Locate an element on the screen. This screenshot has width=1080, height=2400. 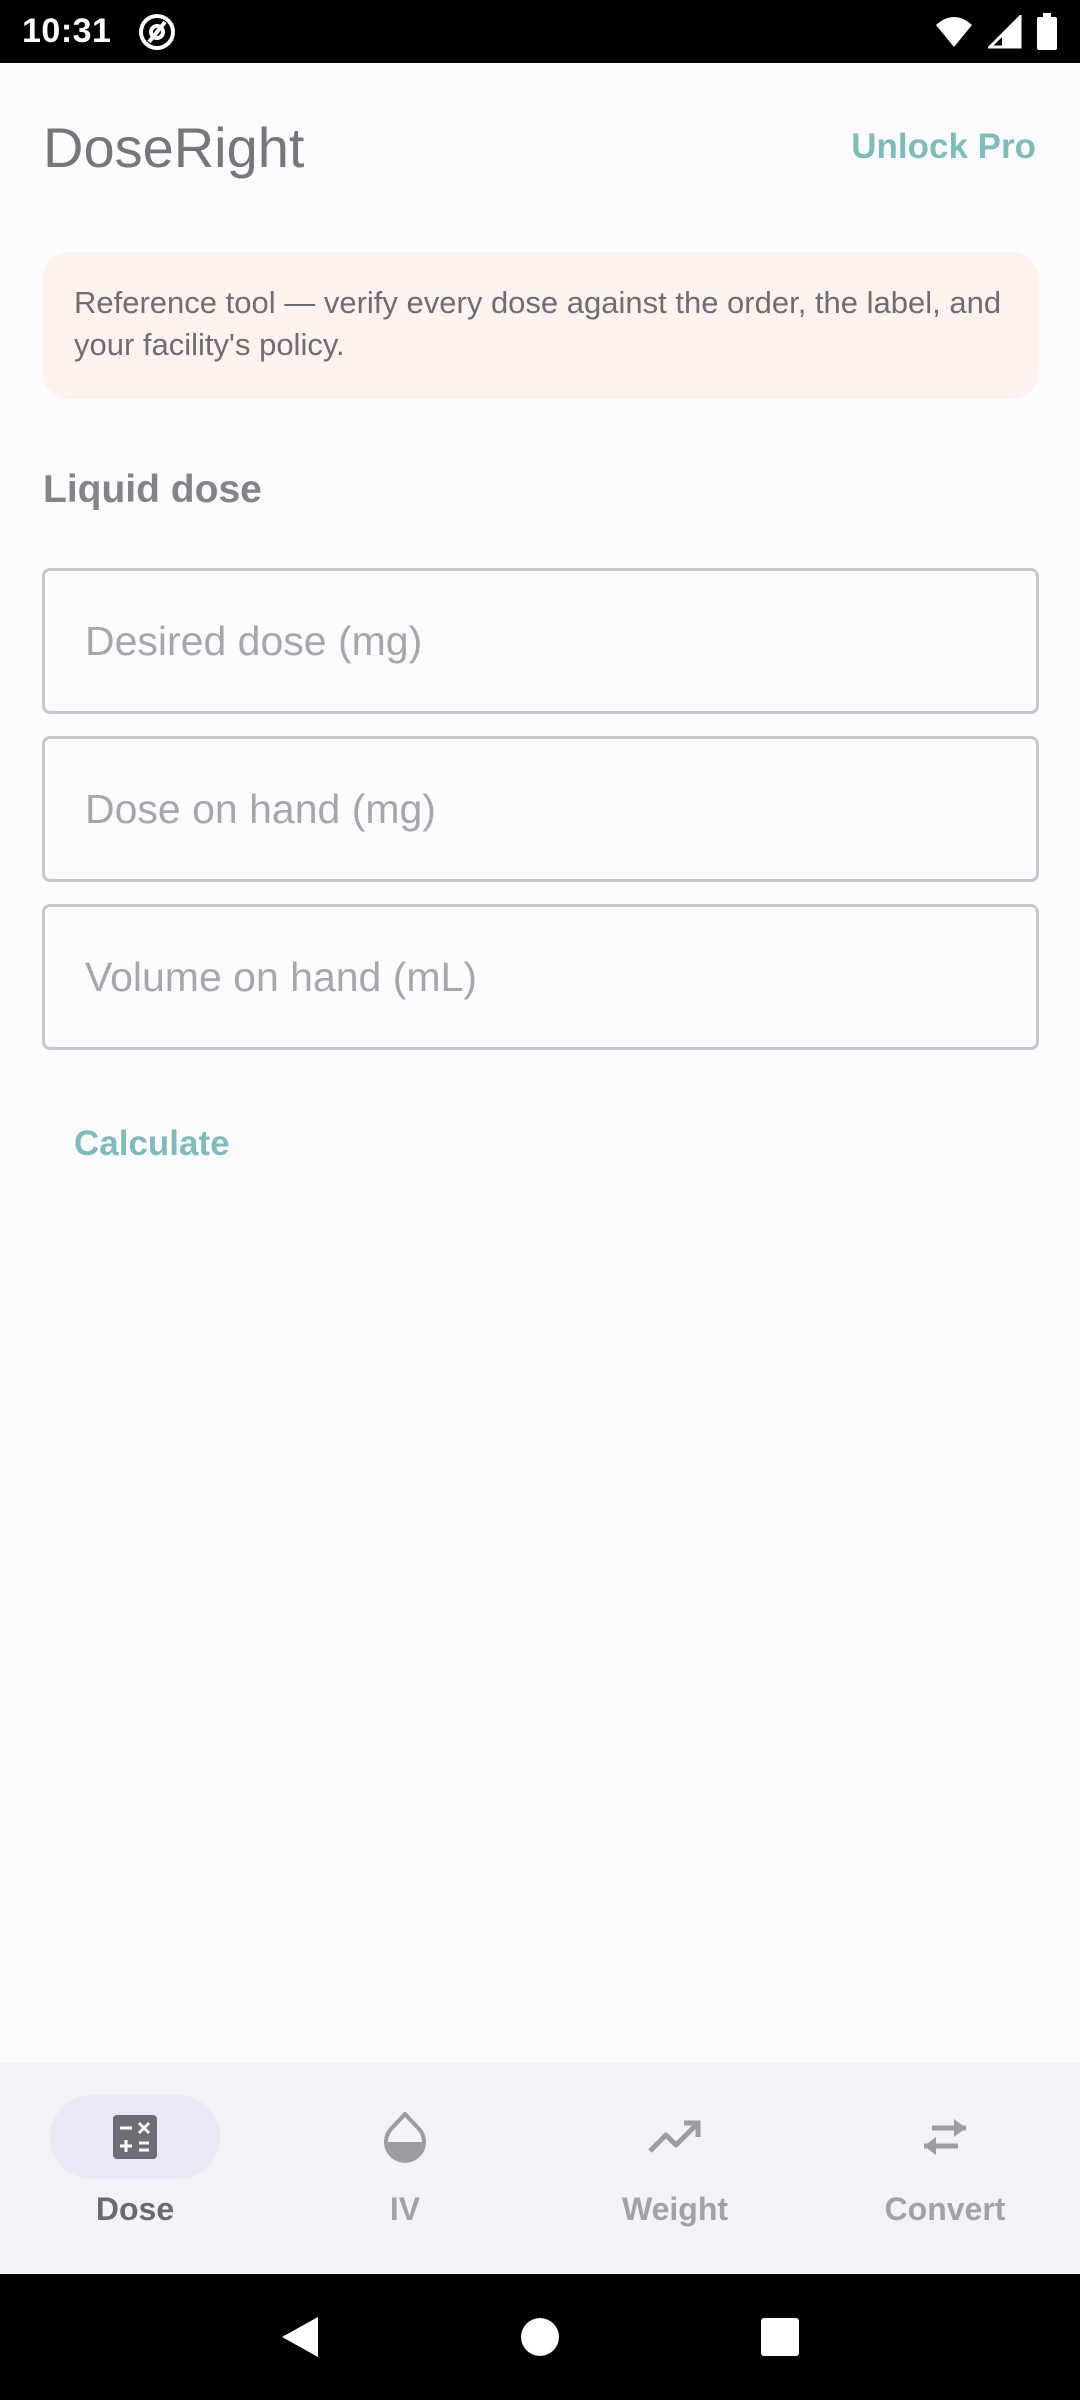
nav-label-convert: Convert is located at coordinates (945, 2209).